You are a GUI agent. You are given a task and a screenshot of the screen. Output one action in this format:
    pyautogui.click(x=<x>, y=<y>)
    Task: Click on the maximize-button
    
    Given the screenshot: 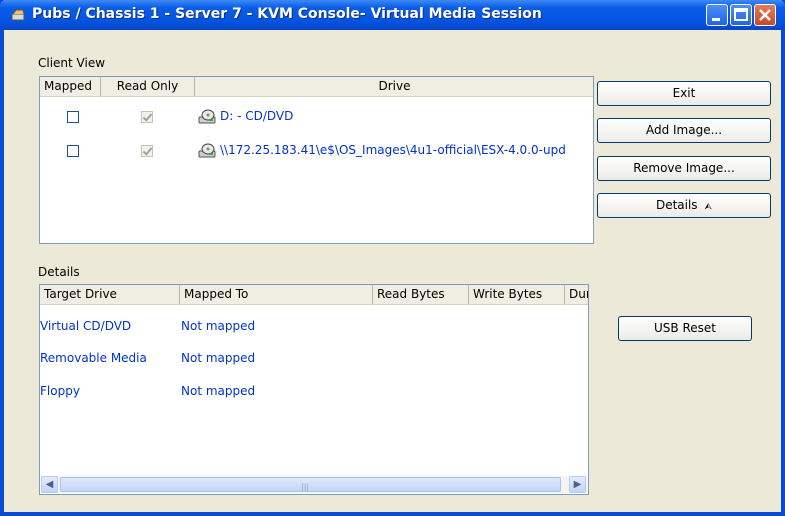 What is the action you would take?
    pyautogui.click(x=741, y=15)
    